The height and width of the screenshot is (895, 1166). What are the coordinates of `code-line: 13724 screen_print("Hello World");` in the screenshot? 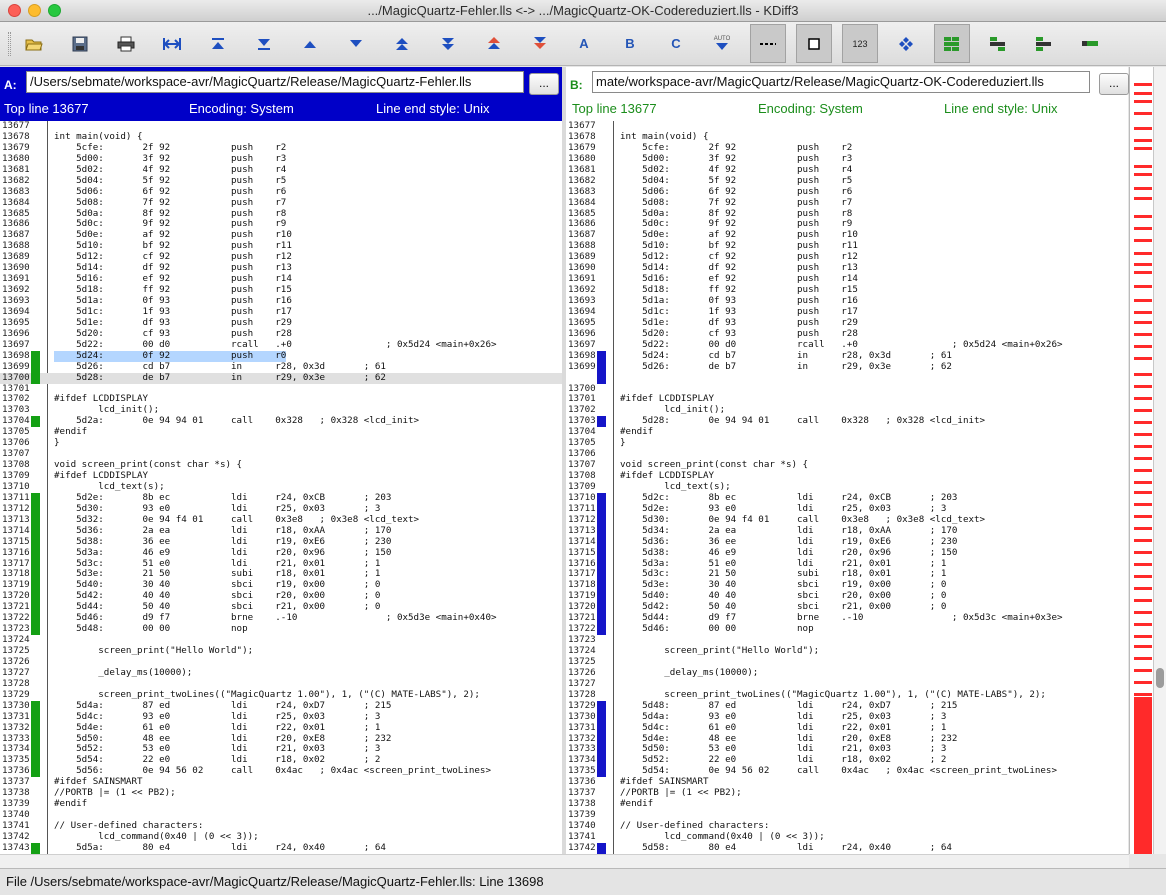 It's located at (847, 651).